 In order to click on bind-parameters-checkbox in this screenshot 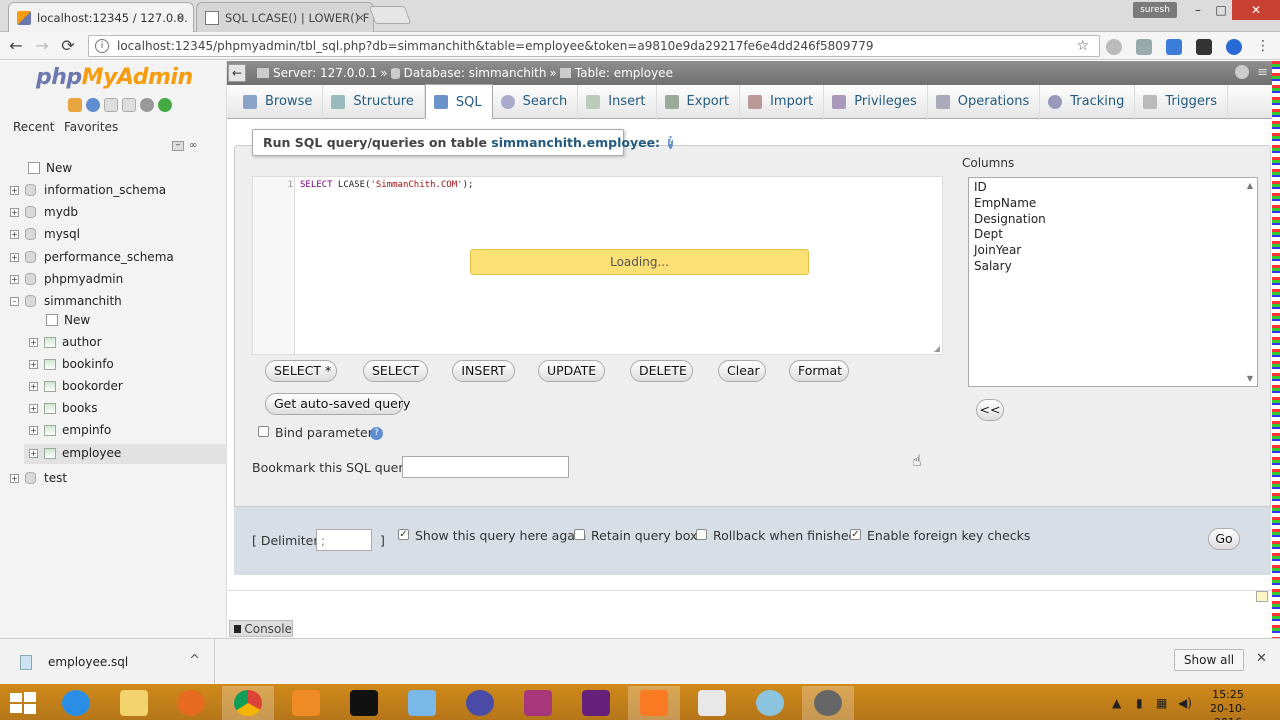, I will do `click(263, 431)`.